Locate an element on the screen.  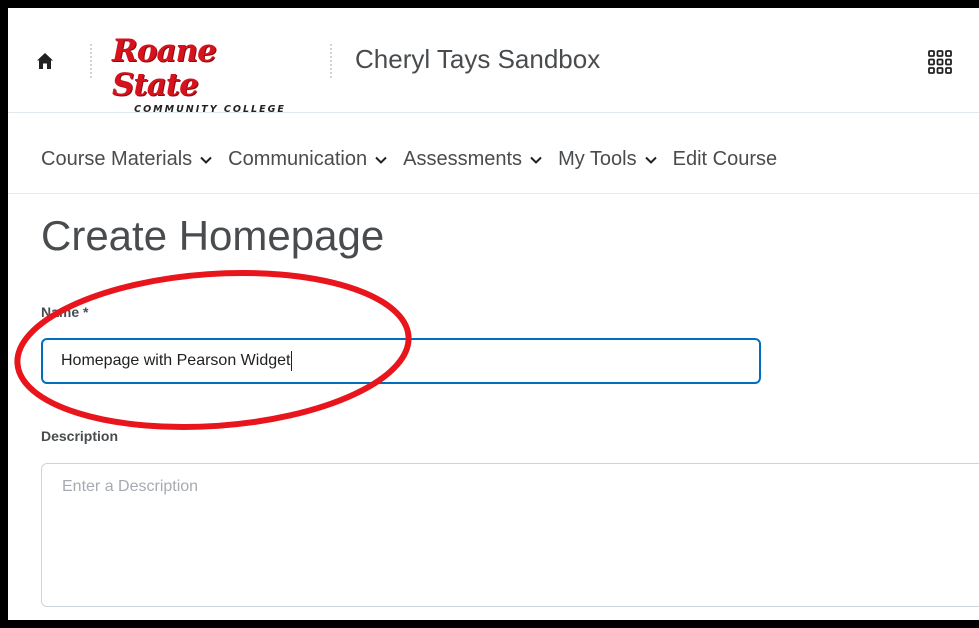
description-placeholder: Enter a Description is located at coordinates (130, 486).